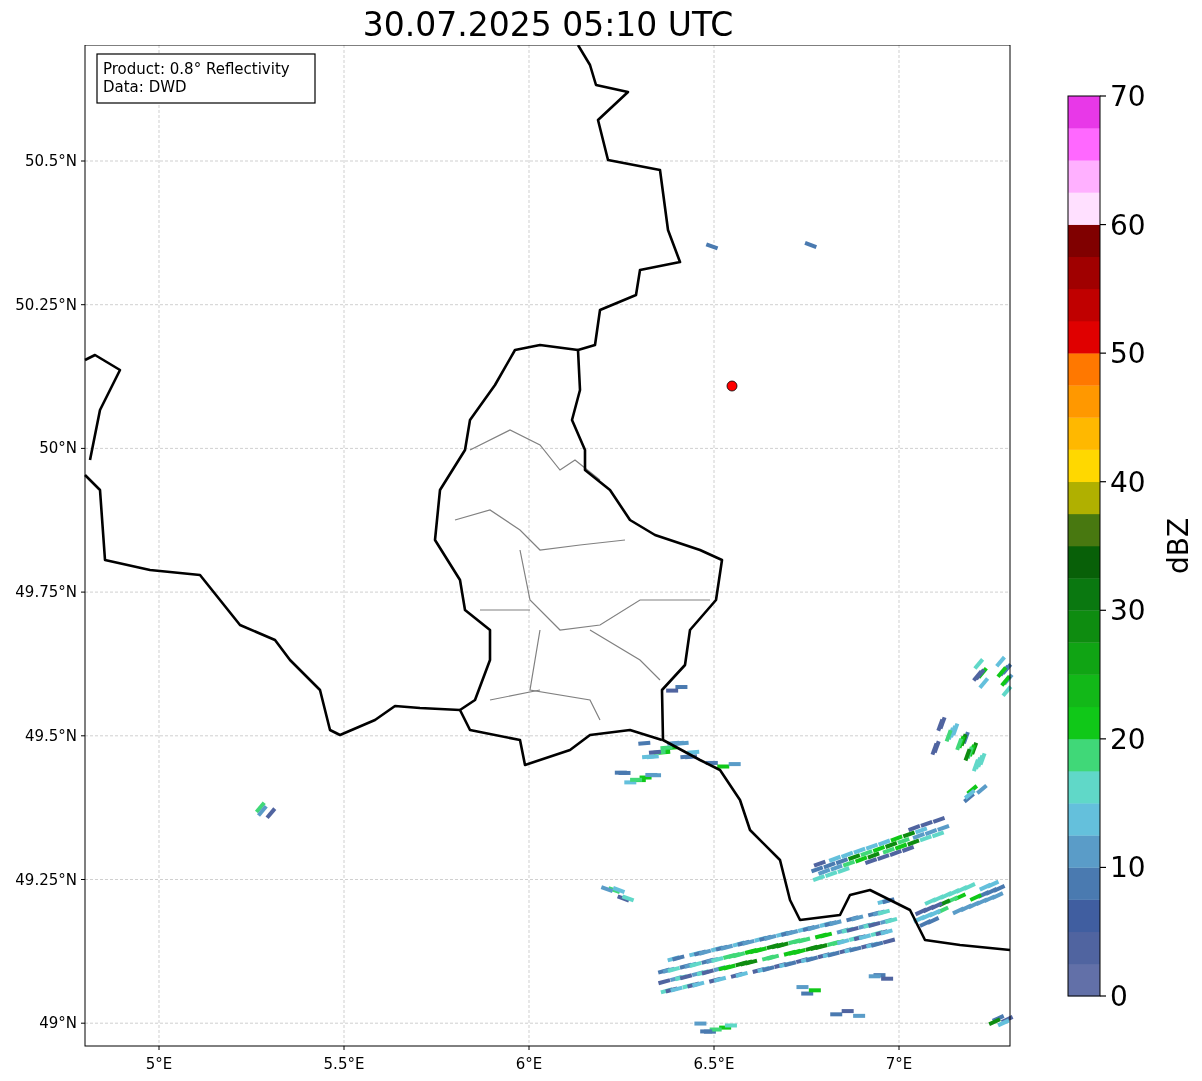 The width and height of the screenshot is (1202, 1081). What do you see at coordinates (46, 304) in the screenshot?
I see `y-tick-label: 50.25°N` at bounding box center [46, 304].